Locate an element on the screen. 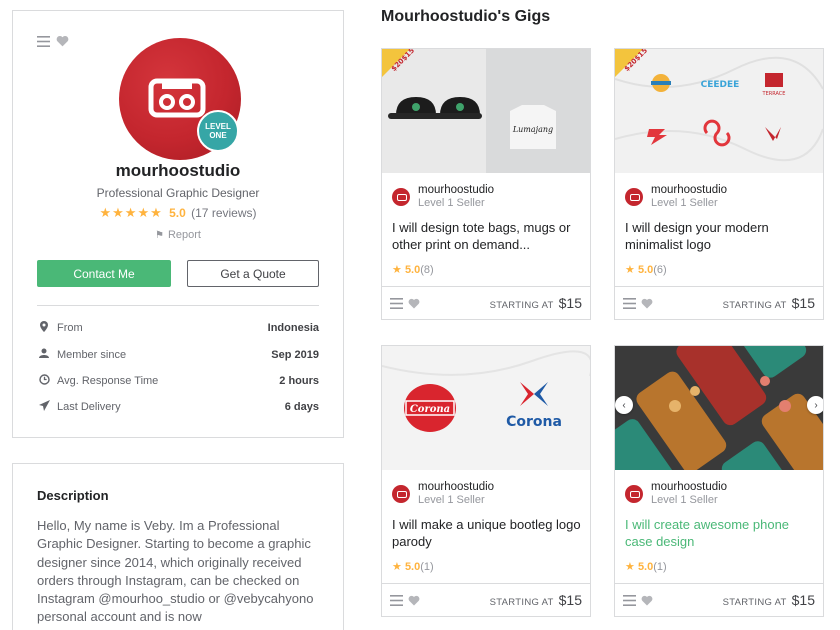  paper-plane-icon is located at coordinates (44, 407).